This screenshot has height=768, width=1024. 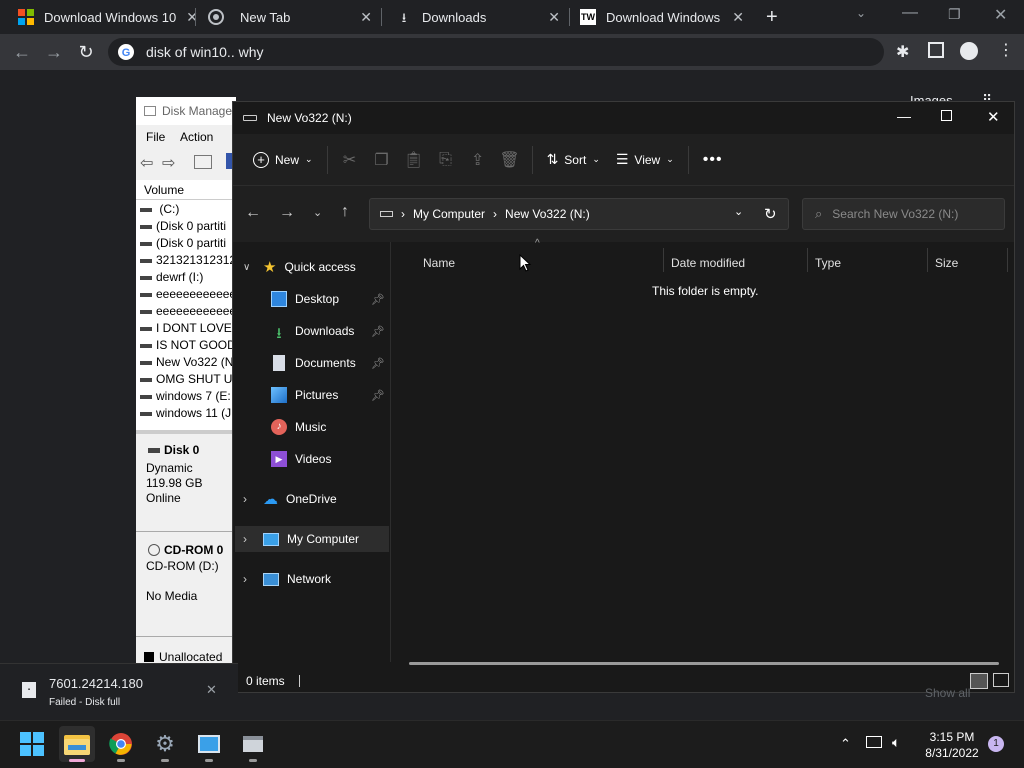 I want to click on cdrom-panel: CD-ROM 0 CD-ROM (D:) No Media, so click(x=186, y=587).